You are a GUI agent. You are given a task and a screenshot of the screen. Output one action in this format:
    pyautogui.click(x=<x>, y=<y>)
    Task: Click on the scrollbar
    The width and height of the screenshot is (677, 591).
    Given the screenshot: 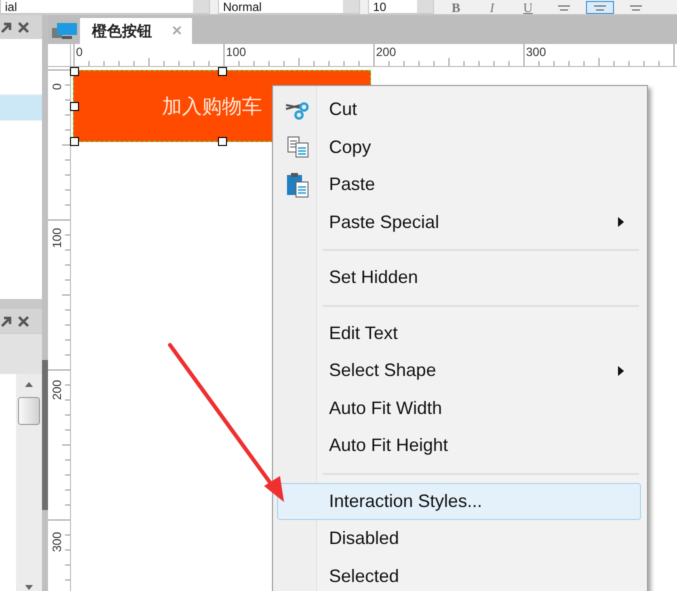 What is the action you would take?
    pyautogui.click(x=29, y=482)
    